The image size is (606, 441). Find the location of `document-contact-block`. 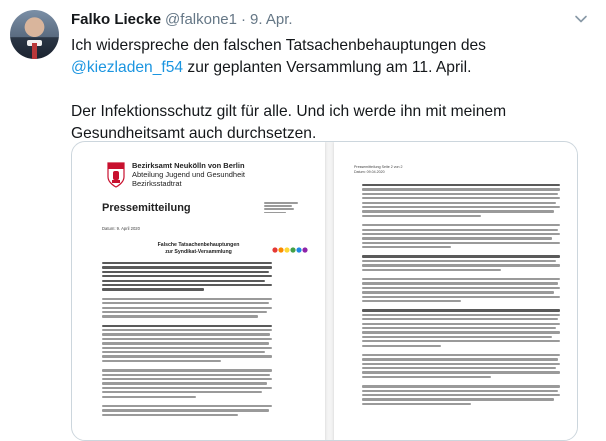

document-contact-block is located at coordinates (284, 208).